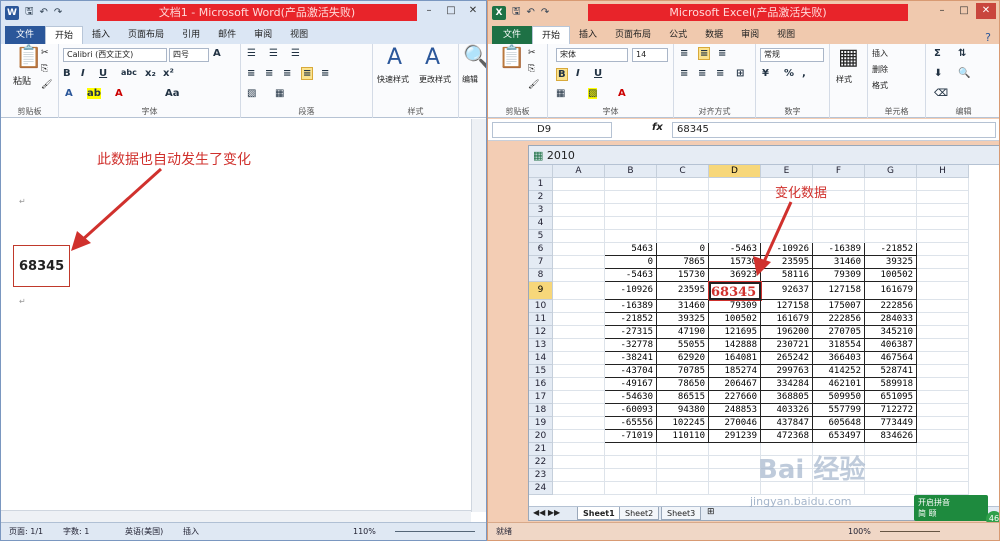  What do you see at coordinates (435, 531) in the screenshot?
I see `word-zoom-slider` at bounding box center [435, 531].